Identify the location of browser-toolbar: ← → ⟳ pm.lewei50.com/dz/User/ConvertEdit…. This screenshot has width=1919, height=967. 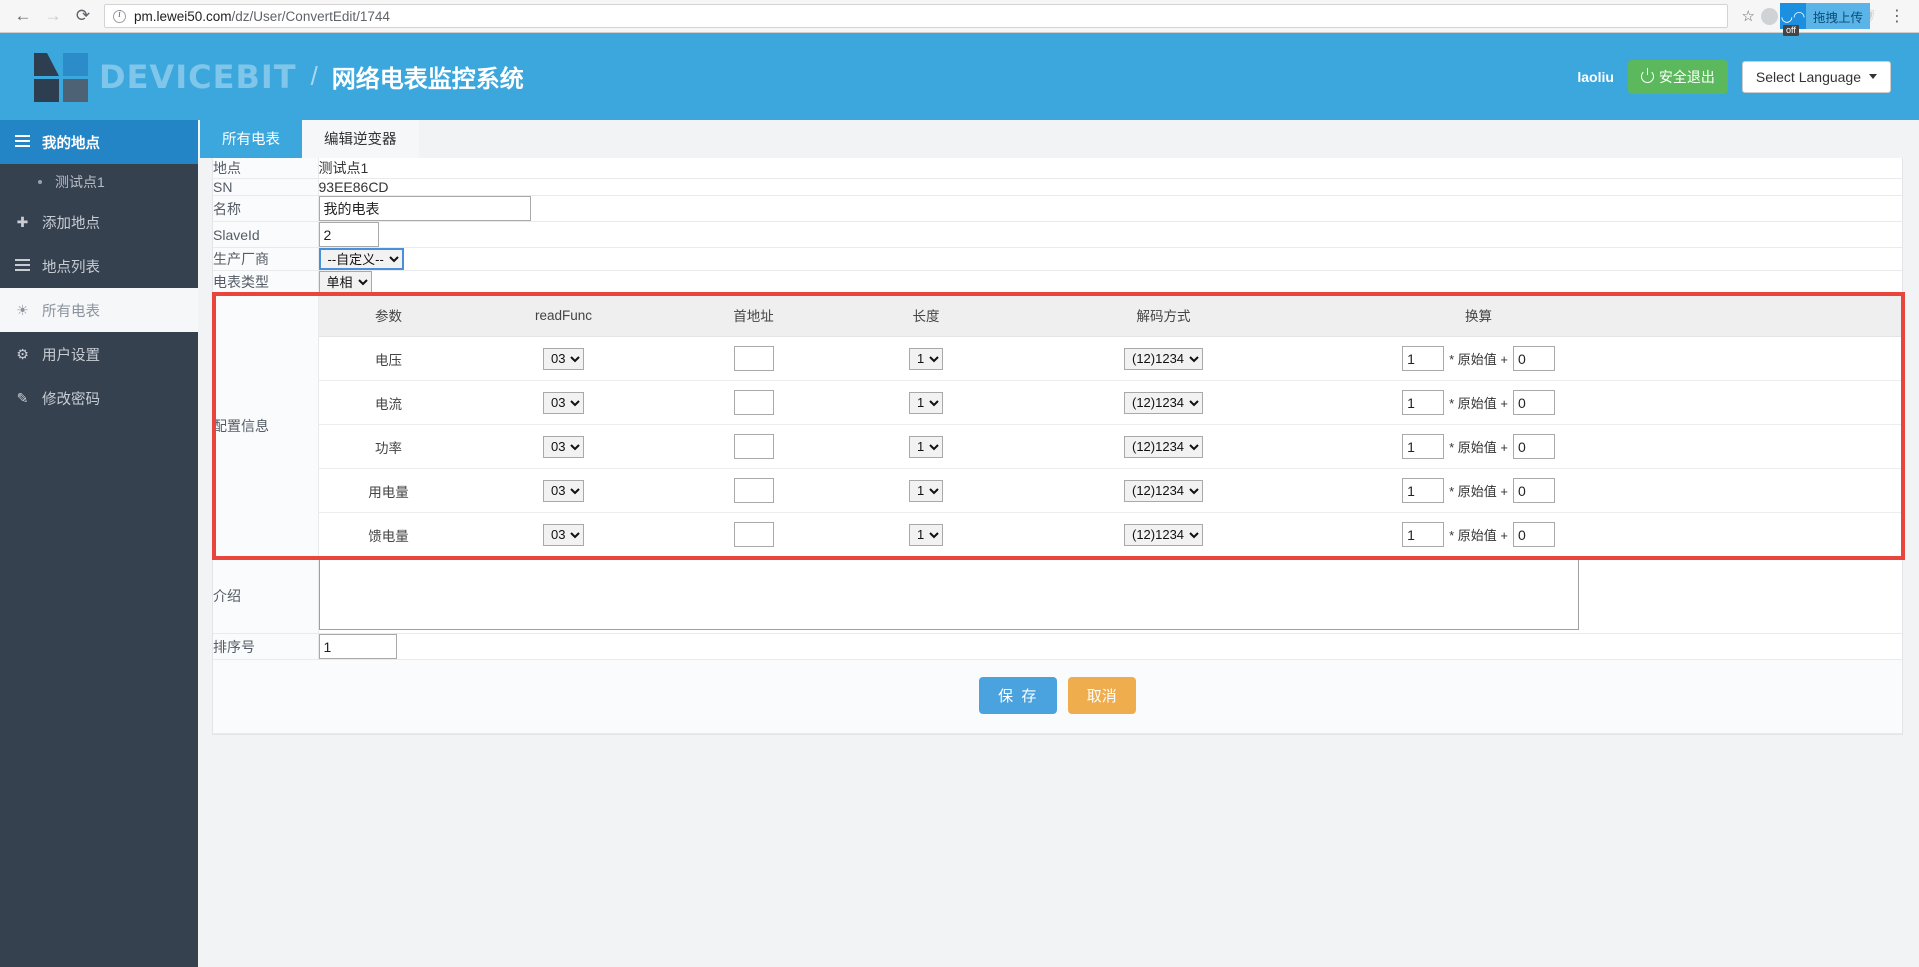
(959, 18).